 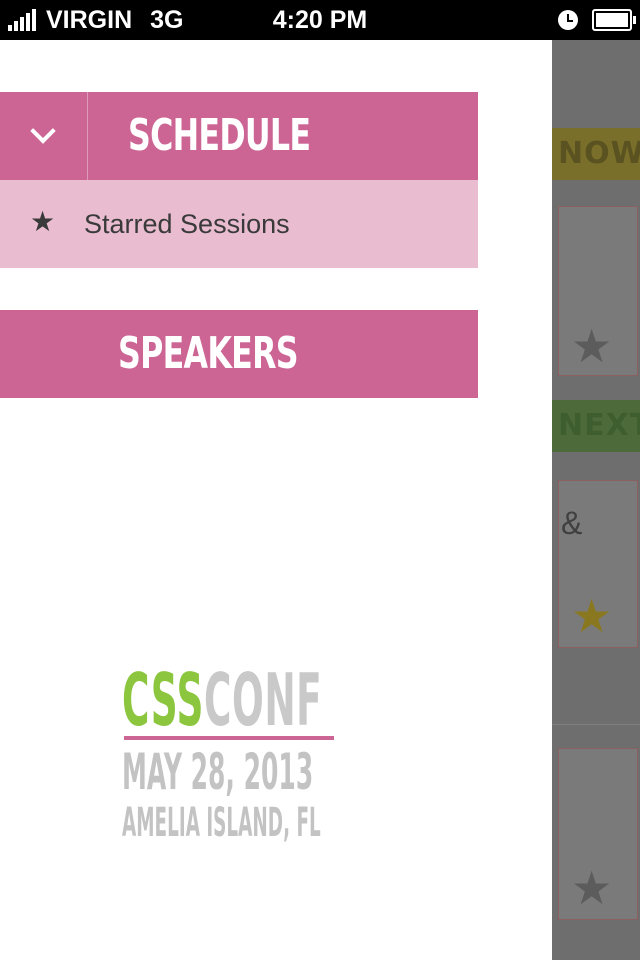 What do you see at coordinates (221, 823) in the screenshot?
I see `event-location: AMELIA ISLAND, FL` at bounding box center [221, 823].